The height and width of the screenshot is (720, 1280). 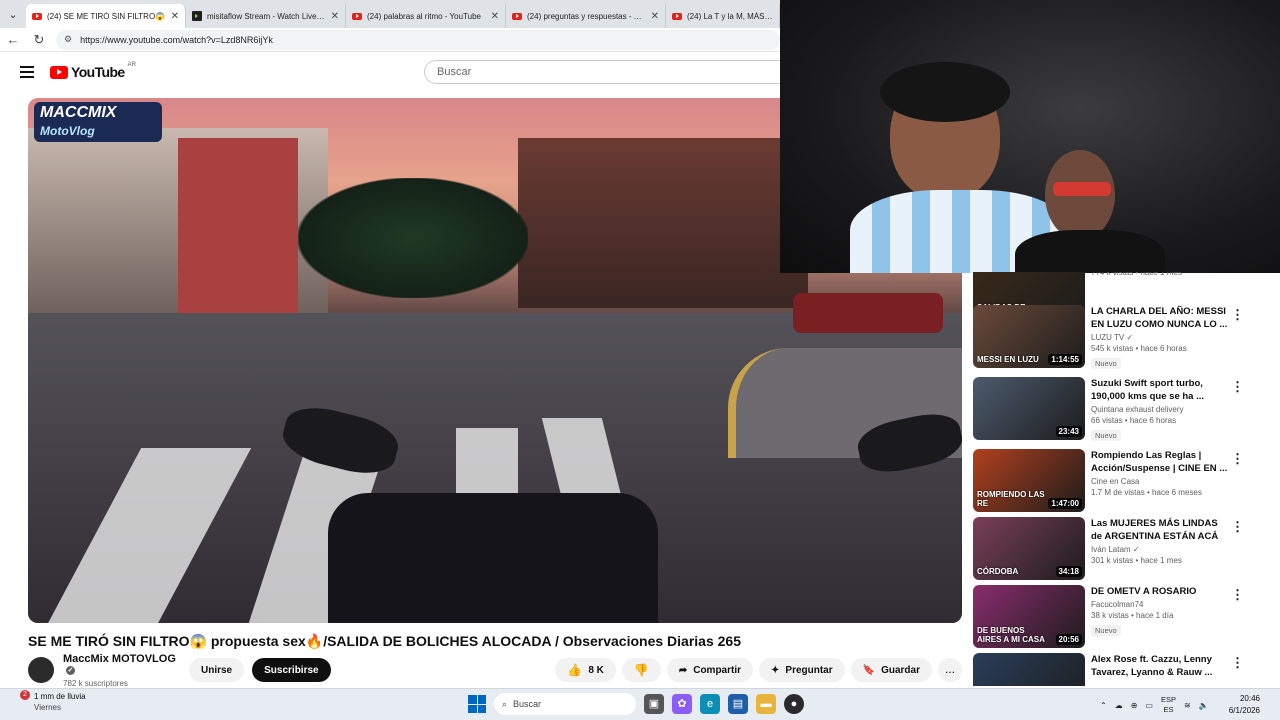 What do you see at coordinates (794, 704) in the screenshot?
I see `obs-app-icon: ●` at bounding box center [794, 704].